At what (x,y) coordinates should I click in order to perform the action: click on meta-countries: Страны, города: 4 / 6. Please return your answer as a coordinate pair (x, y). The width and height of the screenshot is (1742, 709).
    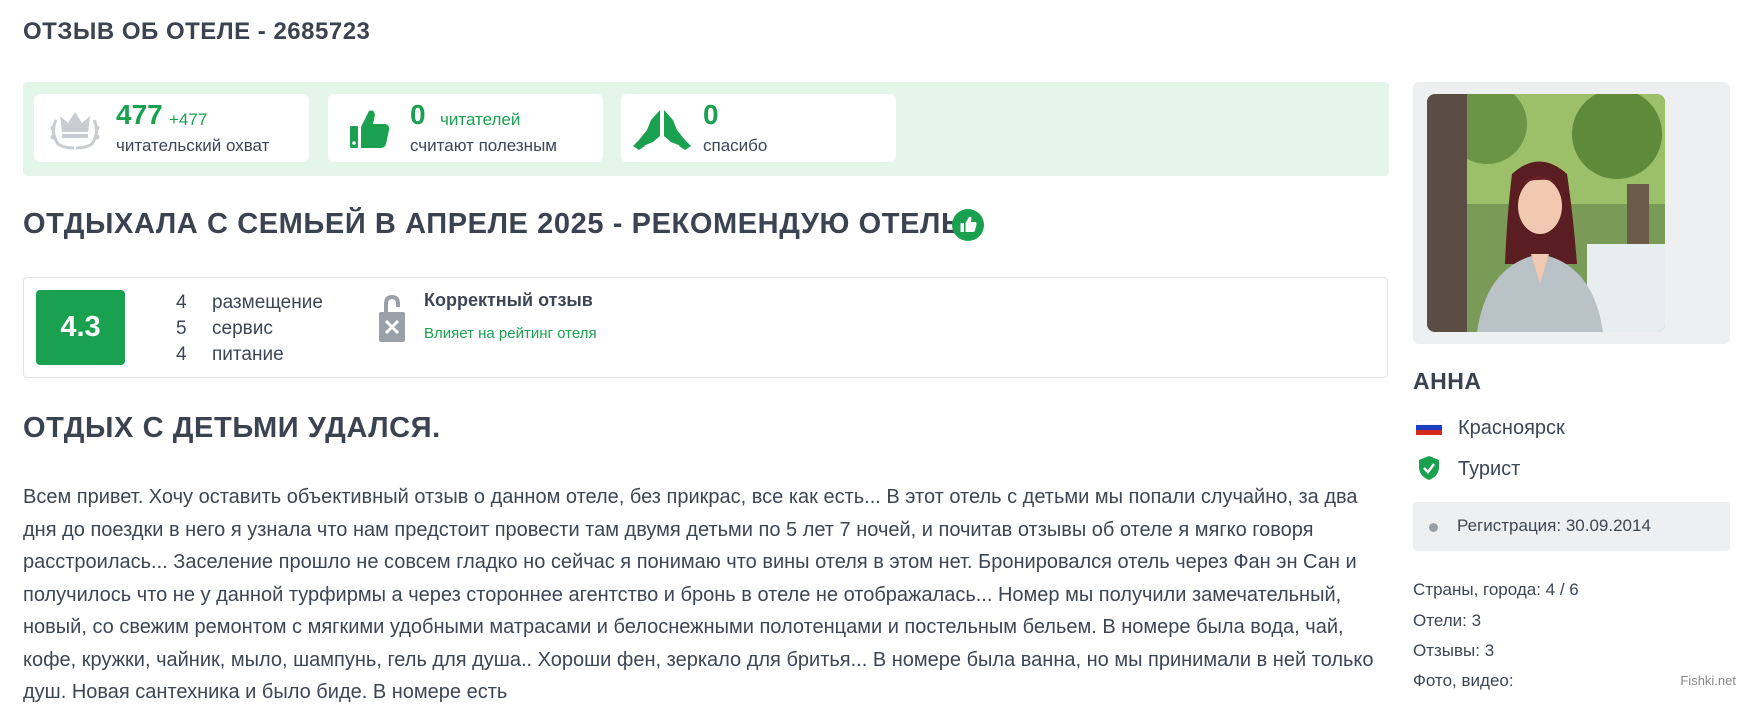
    Looking at the image, I should click on (1496, 589).